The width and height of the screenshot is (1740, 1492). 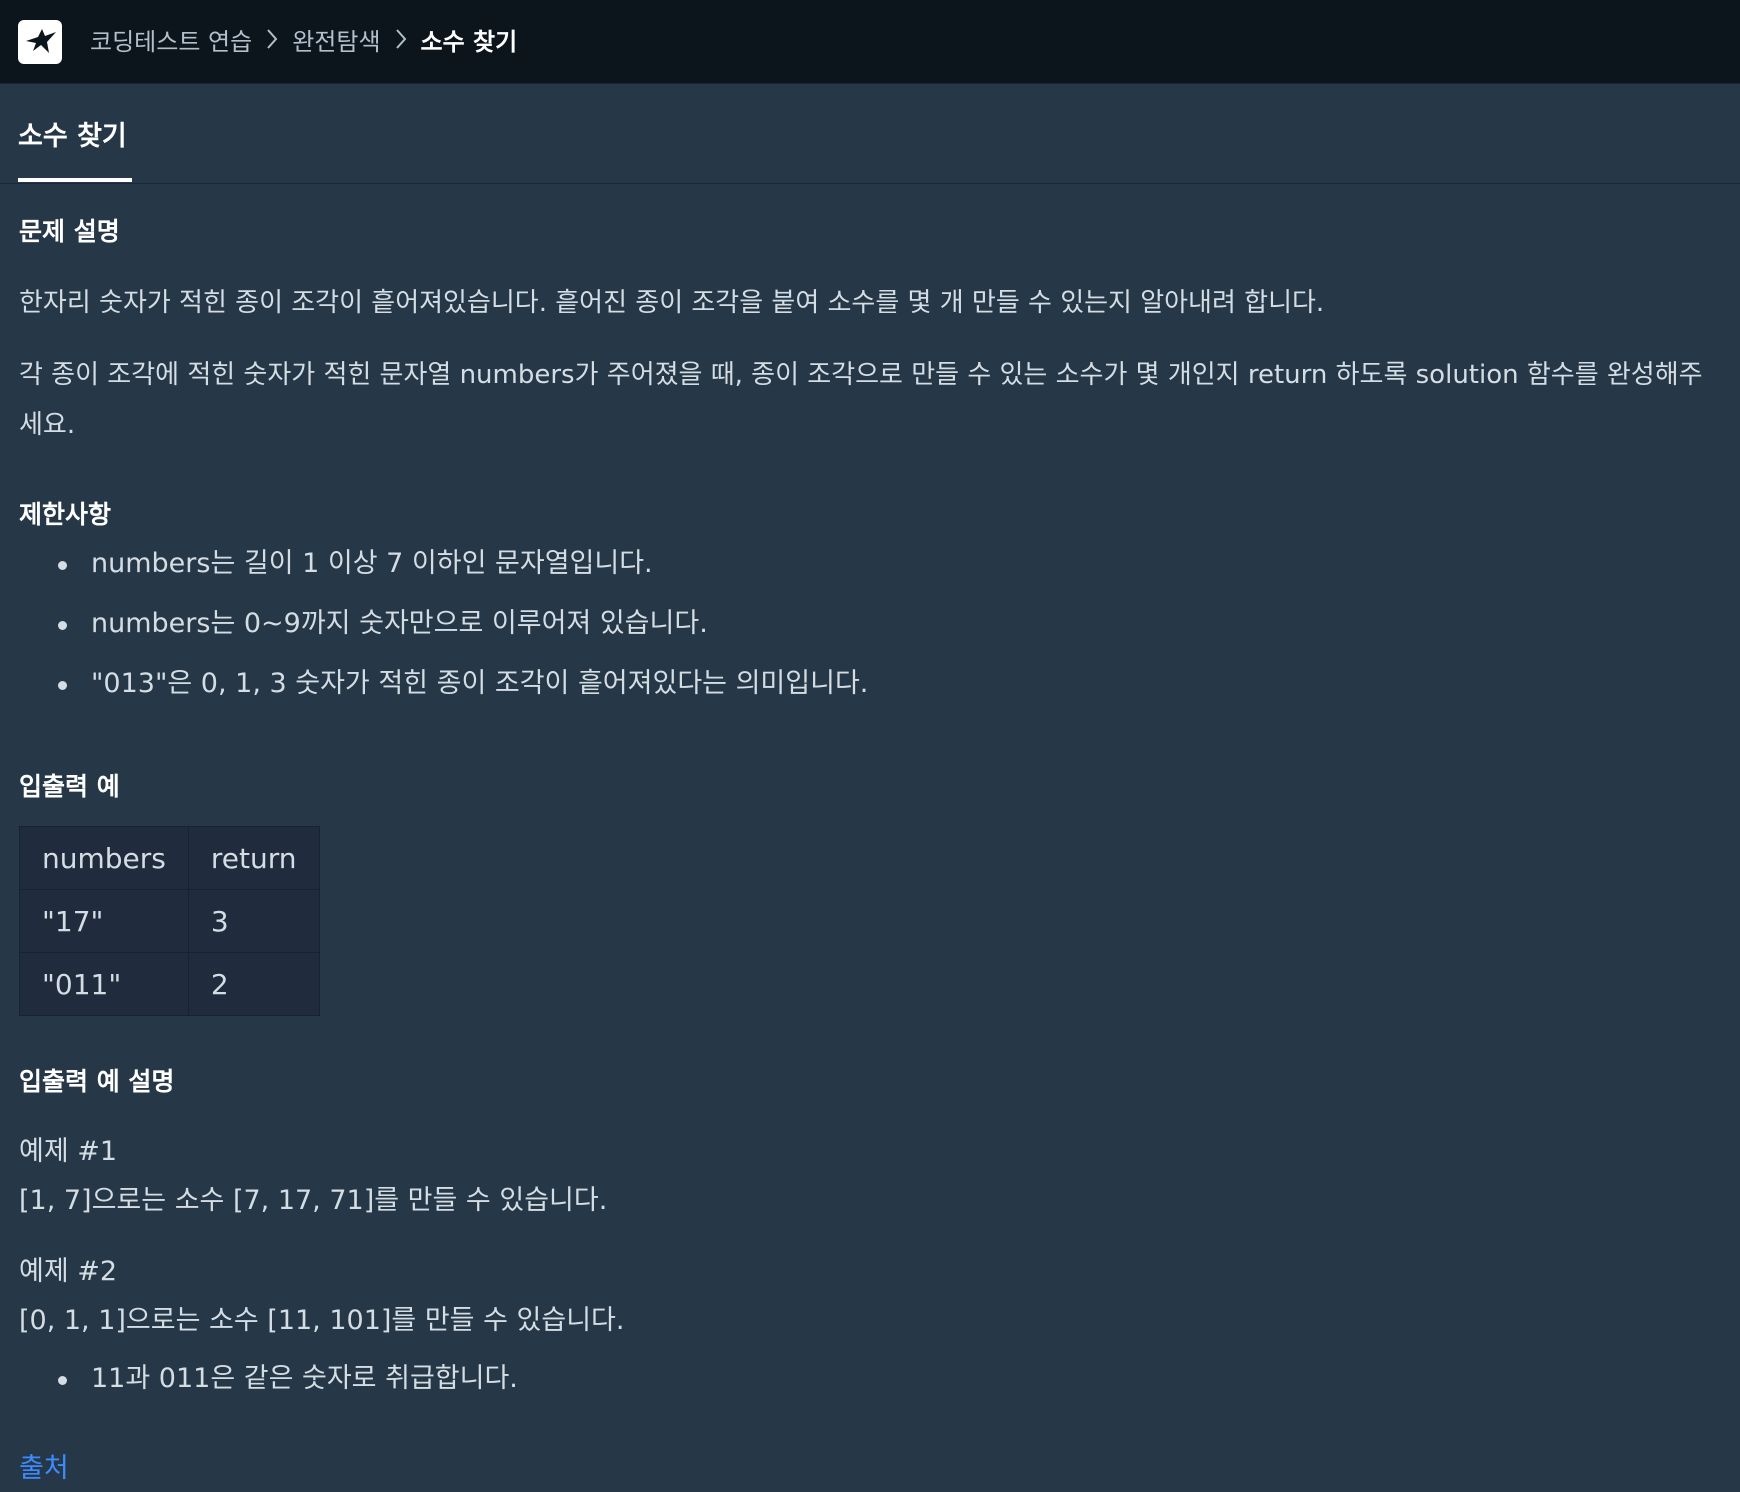 What do you see at coordinates (313, 1200) in the screenshot?
I see `example-text: [1, 7]으로는 소수 [7, 17, 71]를 만들 수 있습니다.` at bounding box center [313, 1200].